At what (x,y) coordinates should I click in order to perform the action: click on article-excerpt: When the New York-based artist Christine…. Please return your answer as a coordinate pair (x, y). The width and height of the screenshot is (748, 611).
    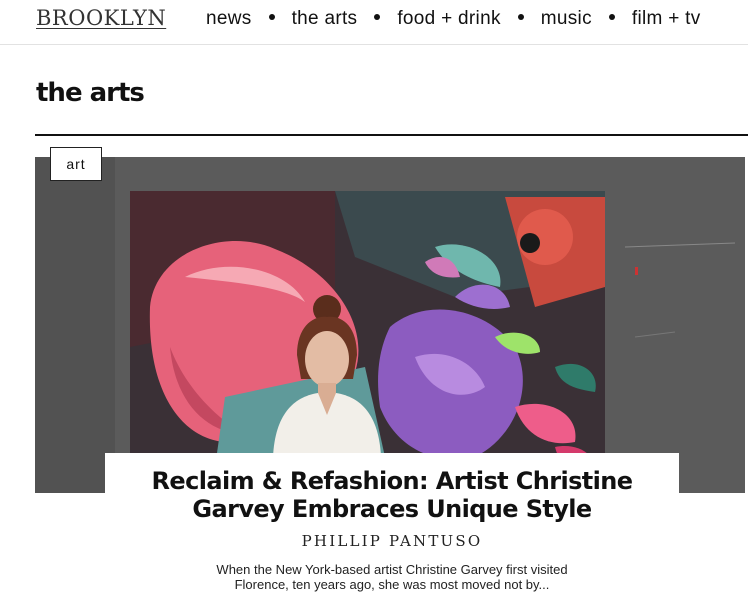
    Looking at the image, I should click on (392, 577).